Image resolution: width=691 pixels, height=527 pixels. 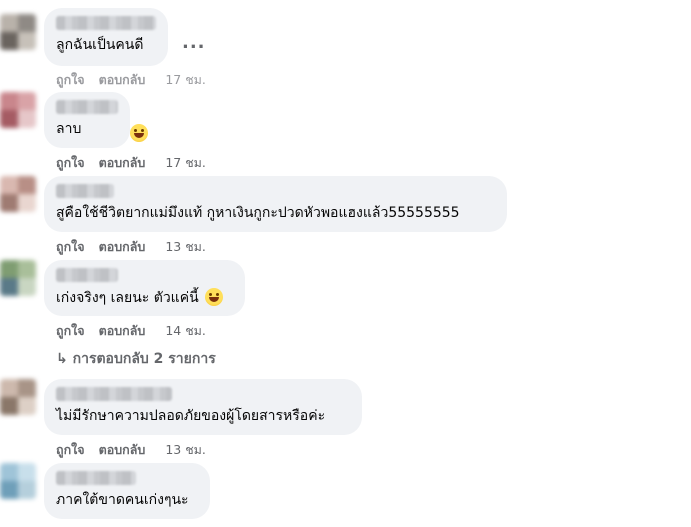 What do you see at coordinates (127, 491) in the screenshot?
I see `comment-bubble: ภาคใต้ขาดคนเก่งๆนะ` at bounding box center [127, 491].